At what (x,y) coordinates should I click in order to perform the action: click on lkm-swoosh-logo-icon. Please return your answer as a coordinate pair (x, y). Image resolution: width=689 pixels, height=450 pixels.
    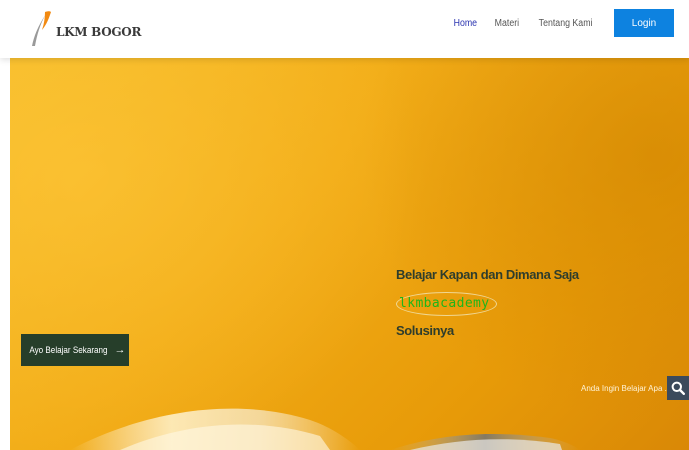
    Looking at the image, I should click on (41, 28).